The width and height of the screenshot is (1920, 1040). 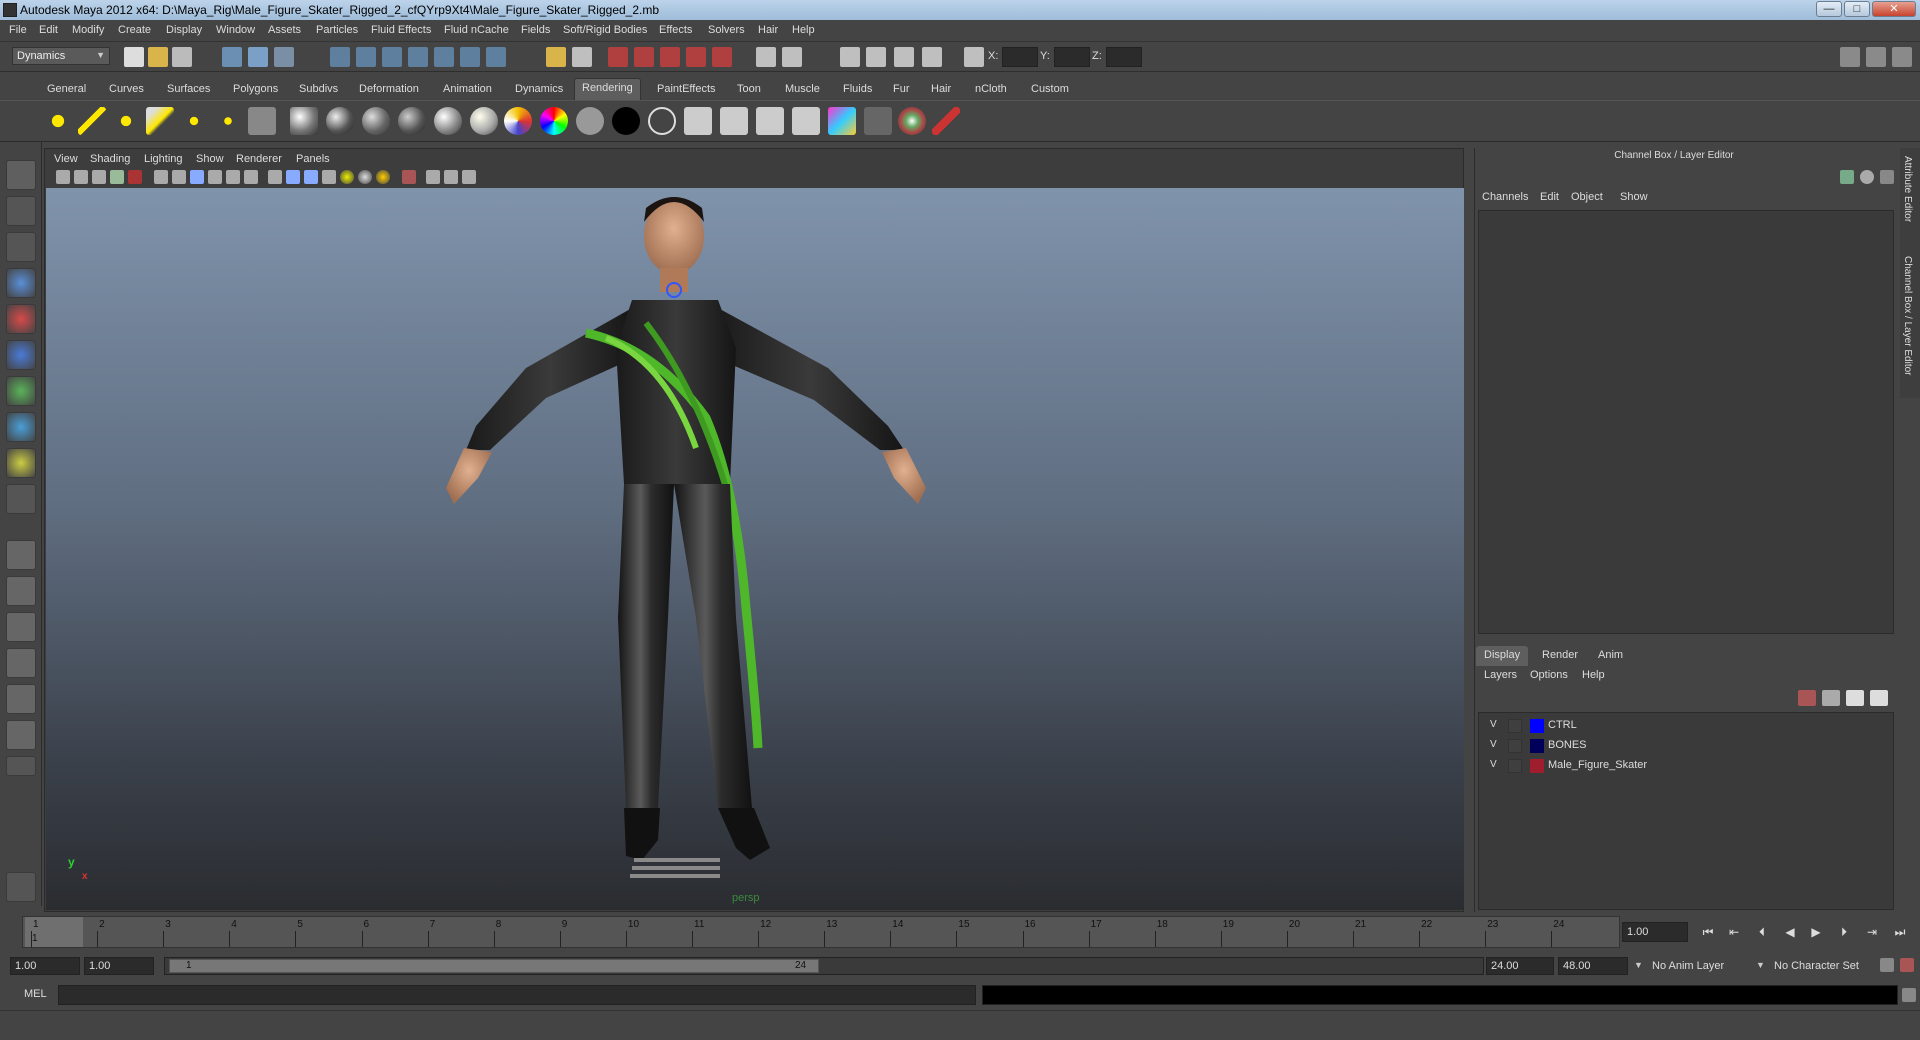 What do you see at coordinates (806, 121) in the screenshot?
I see `render-settings-shelf-icon` at bounding box center [806, 121].